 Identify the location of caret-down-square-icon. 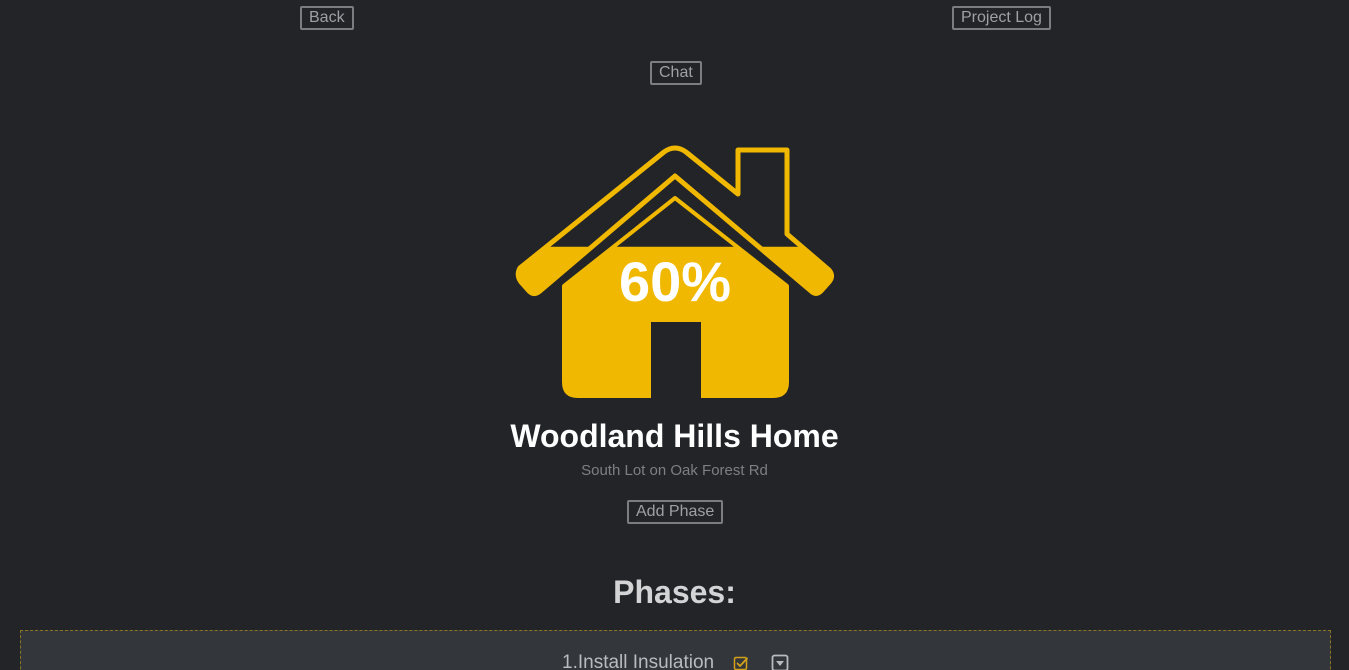
(780, 662).